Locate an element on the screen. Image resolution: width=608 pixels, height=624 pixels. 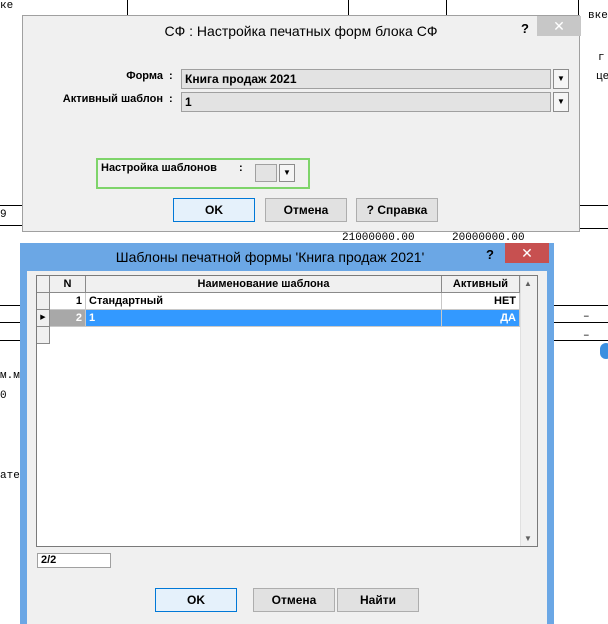
column-header-n: N is located at coordinates (68, 284).